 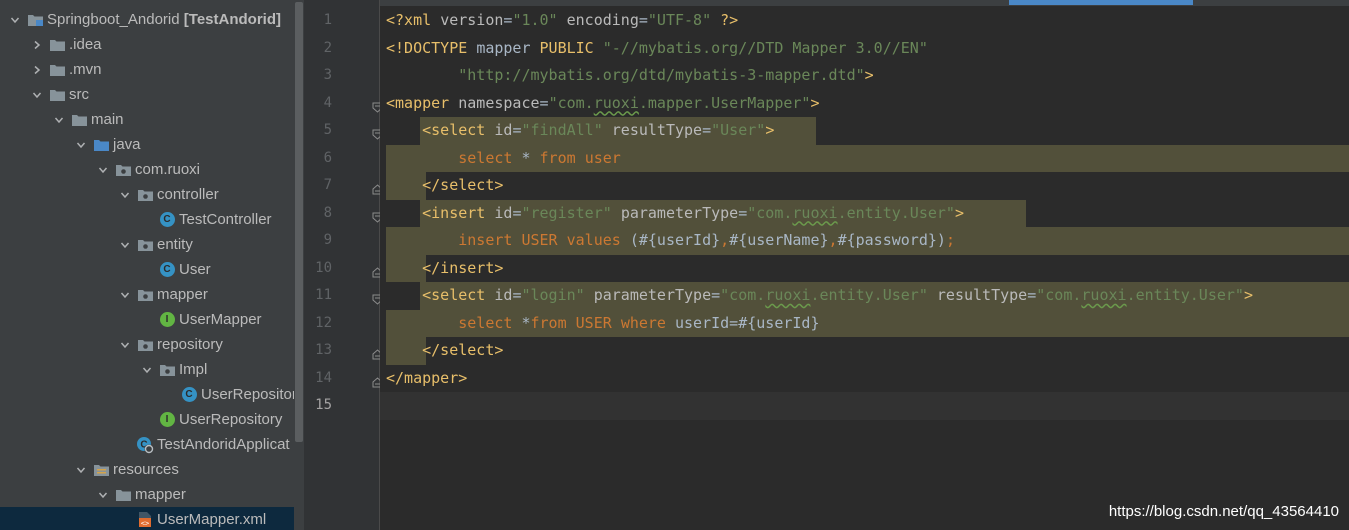 I want to click on tree-node: C UserRepositor, so click(x=152, y=394).